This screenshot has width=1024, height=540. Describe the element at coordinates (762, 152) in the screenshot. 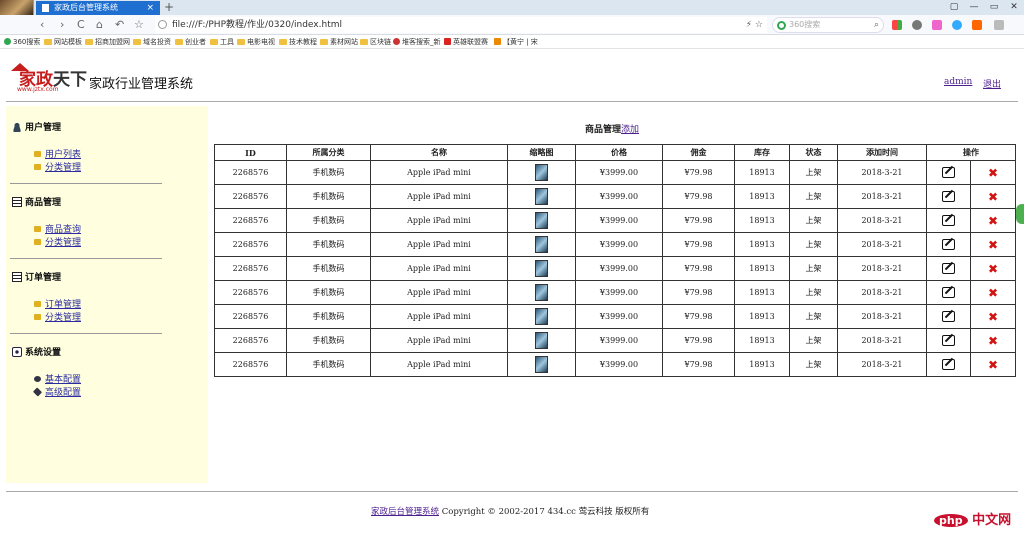

I see `column-header: 库存` at that location.